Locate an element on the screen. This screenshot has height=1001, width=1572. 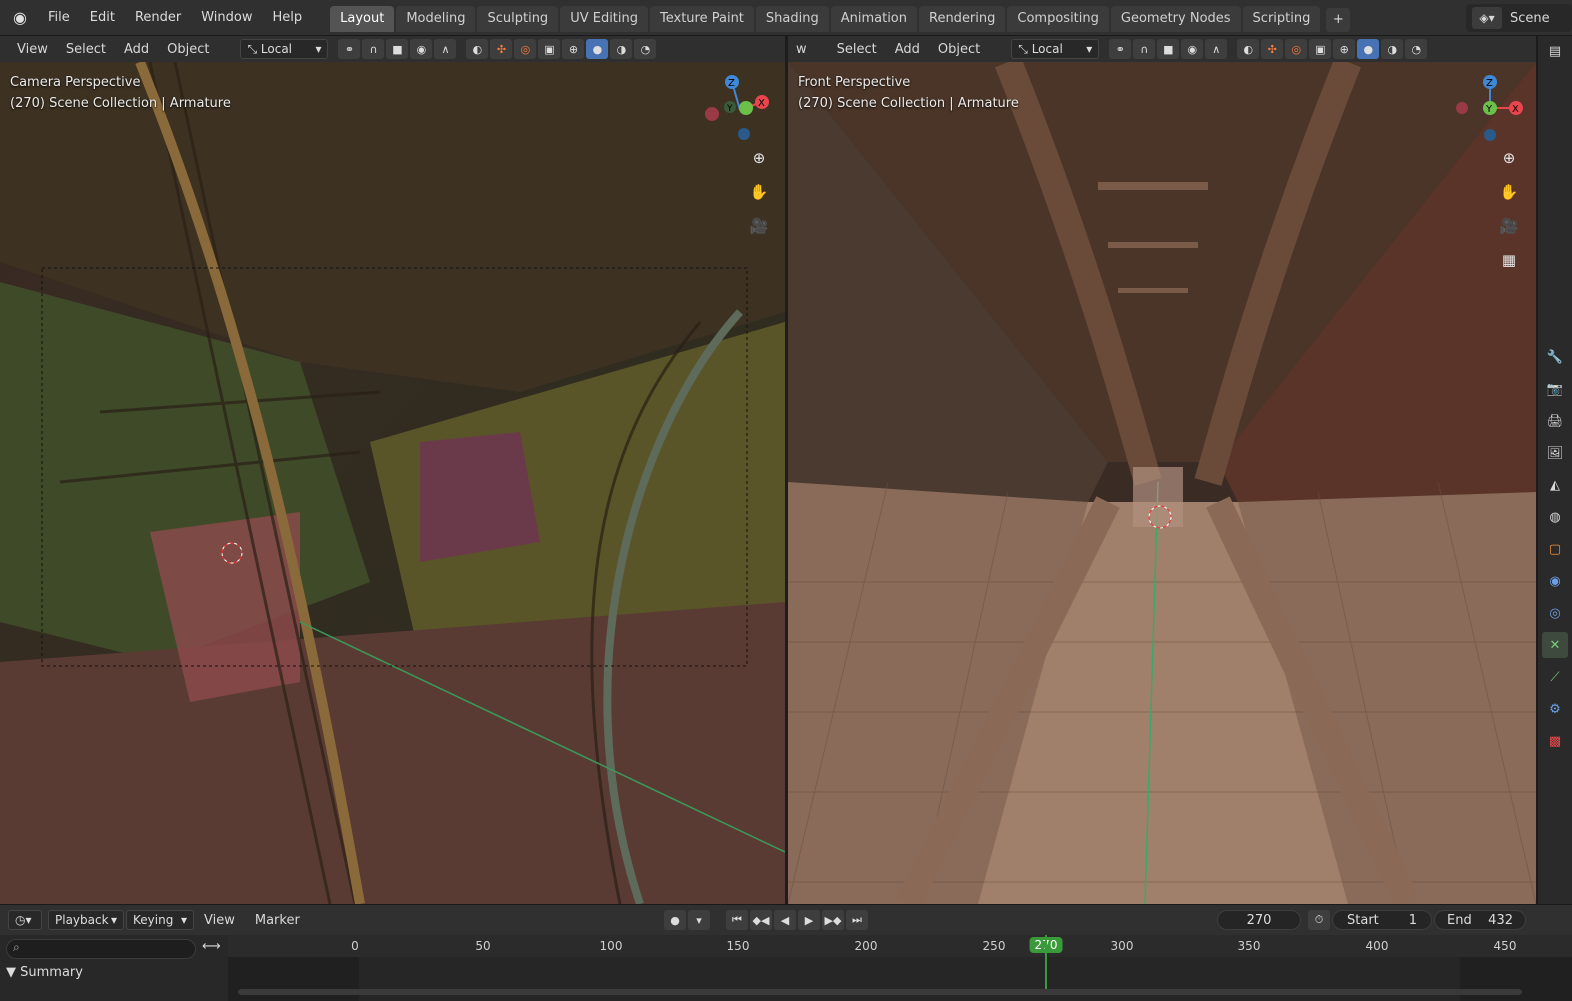
frame-ruler: 0 50 100 150 200 250 300 350 400 450 270 is located at coordinates (900, 946).